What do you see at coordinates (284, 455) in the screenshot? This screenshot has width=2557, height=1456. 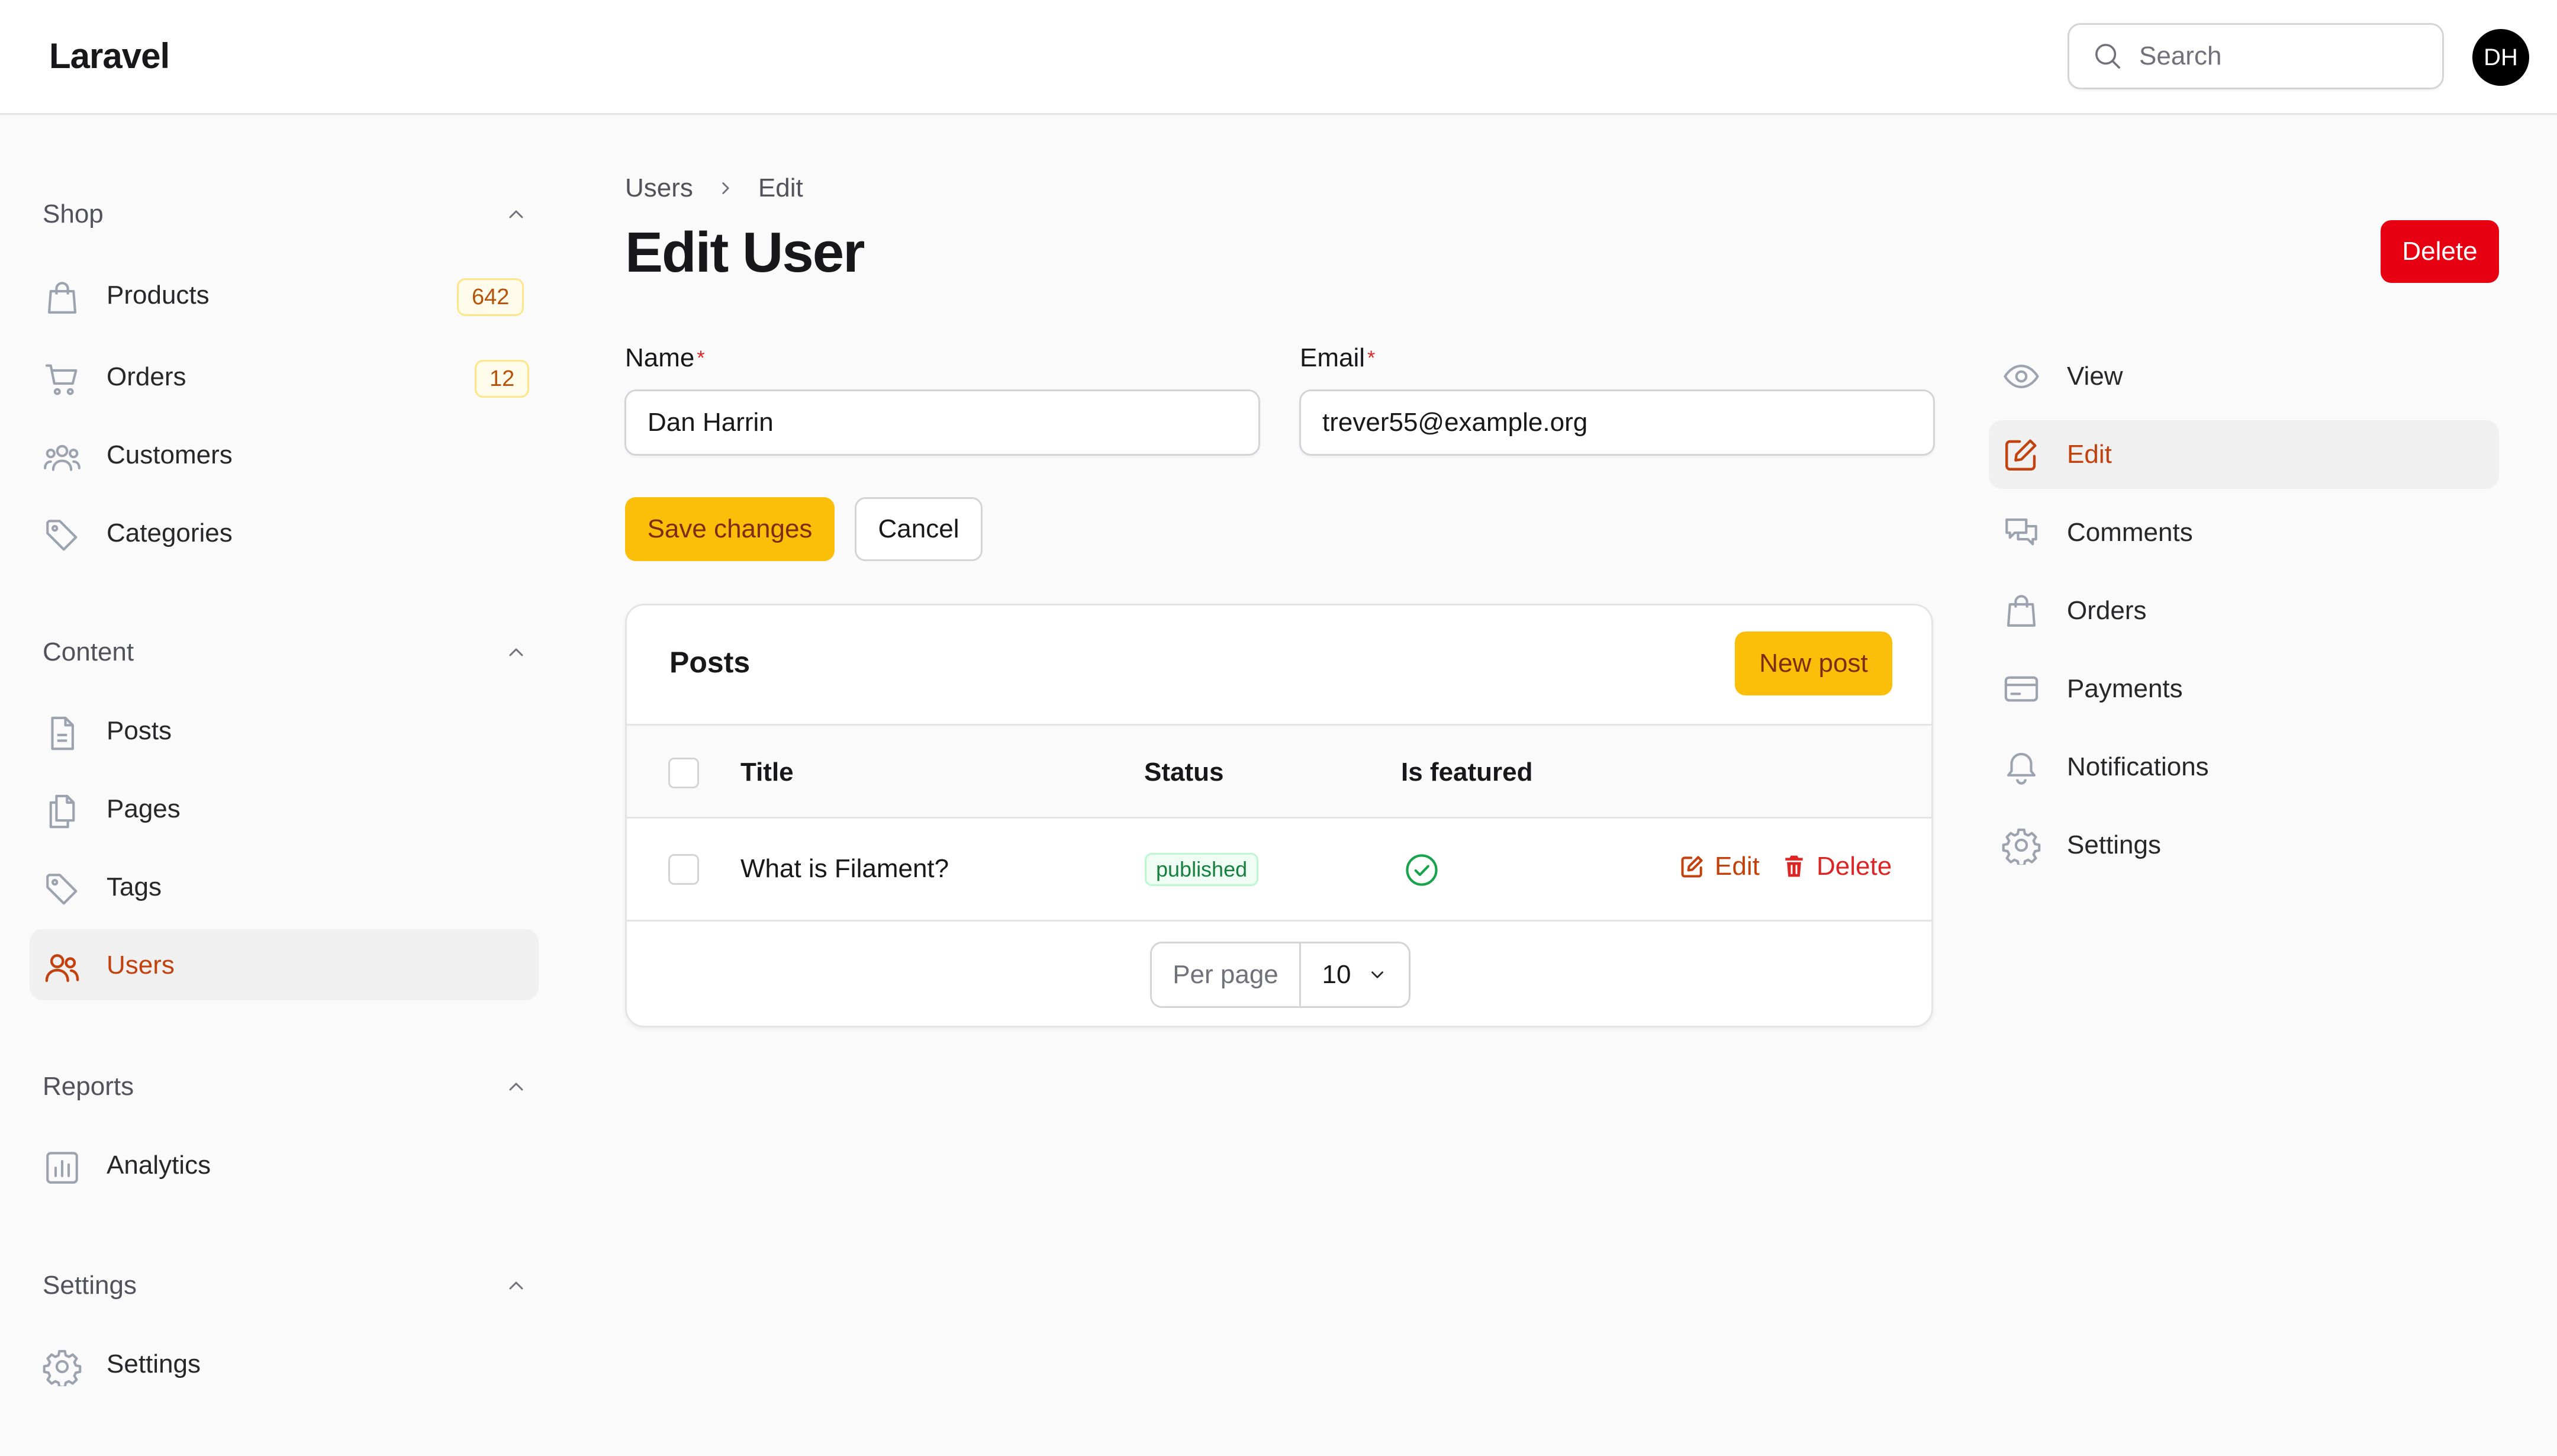 I see `sidebar-item-customers: Customers` at bounding box center [284, 455].